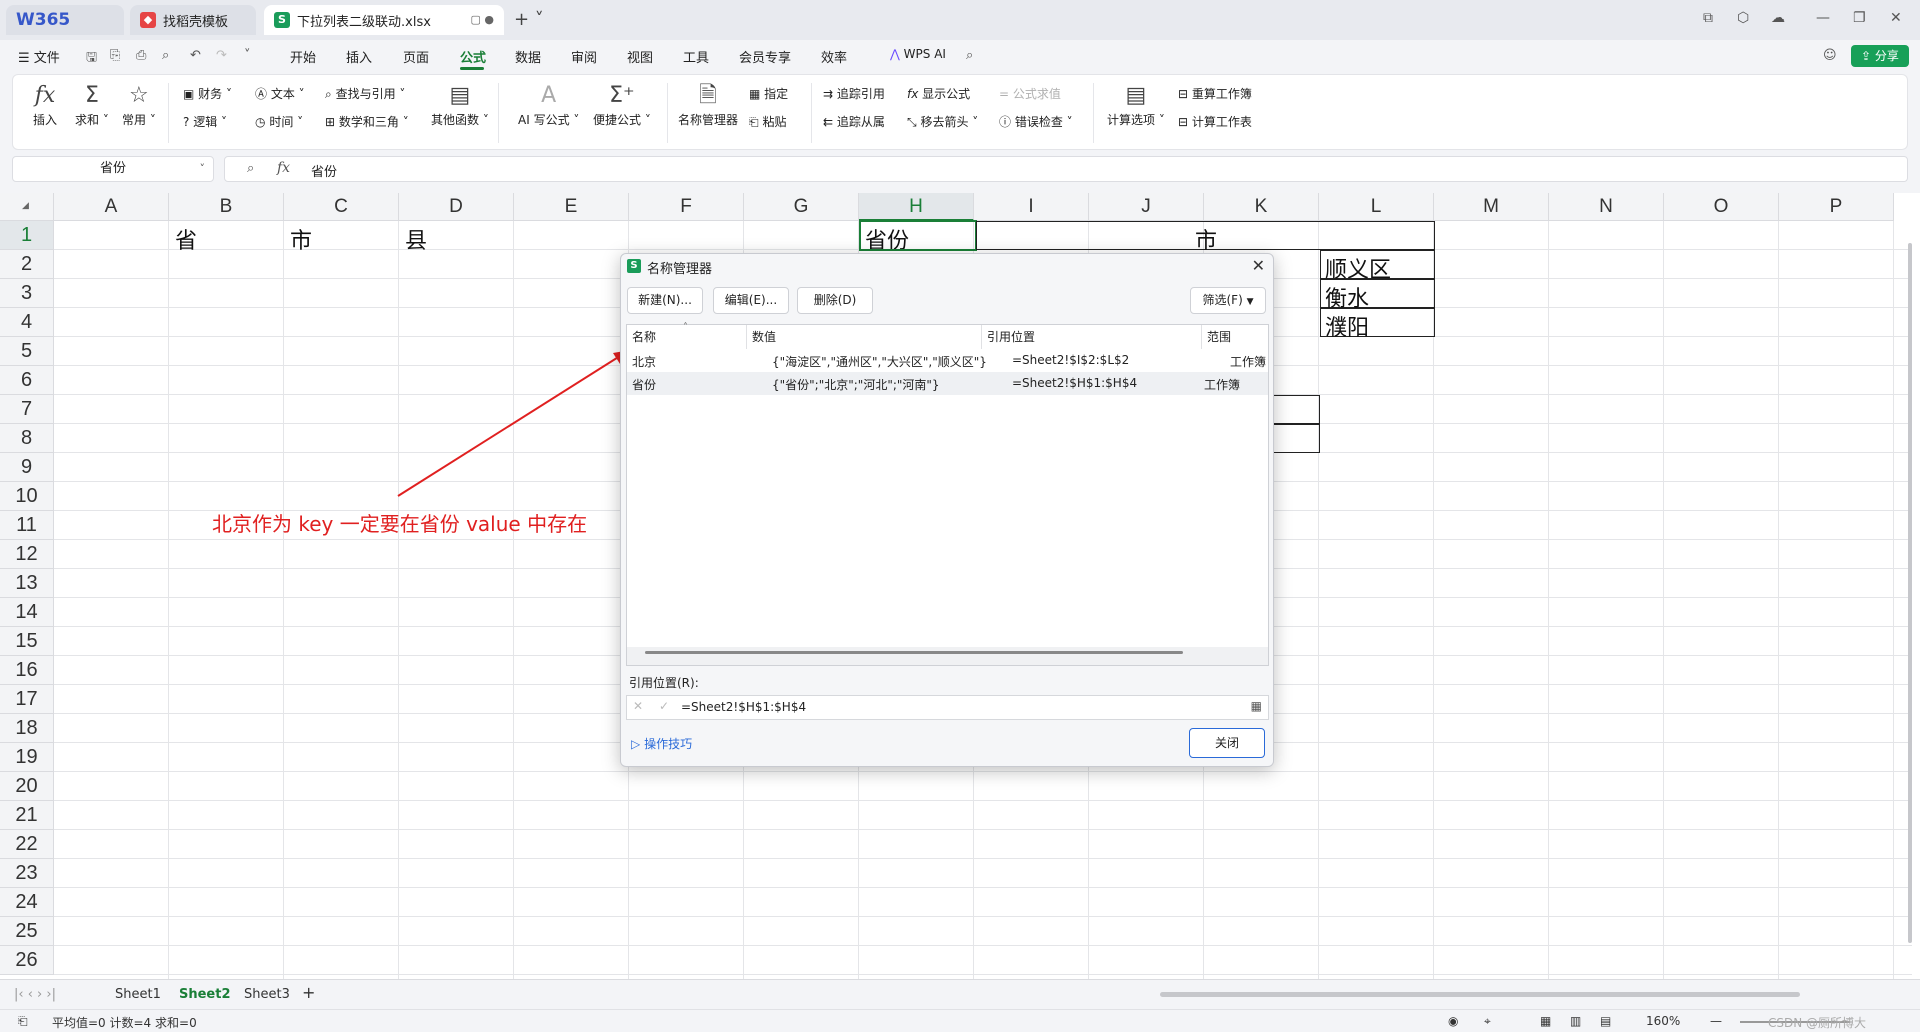 The width and height of the screenshot is (1920, 1032). Describe the element at coordinates (916, 207) in the screenshot. I see `column-header-h: H` at that location.